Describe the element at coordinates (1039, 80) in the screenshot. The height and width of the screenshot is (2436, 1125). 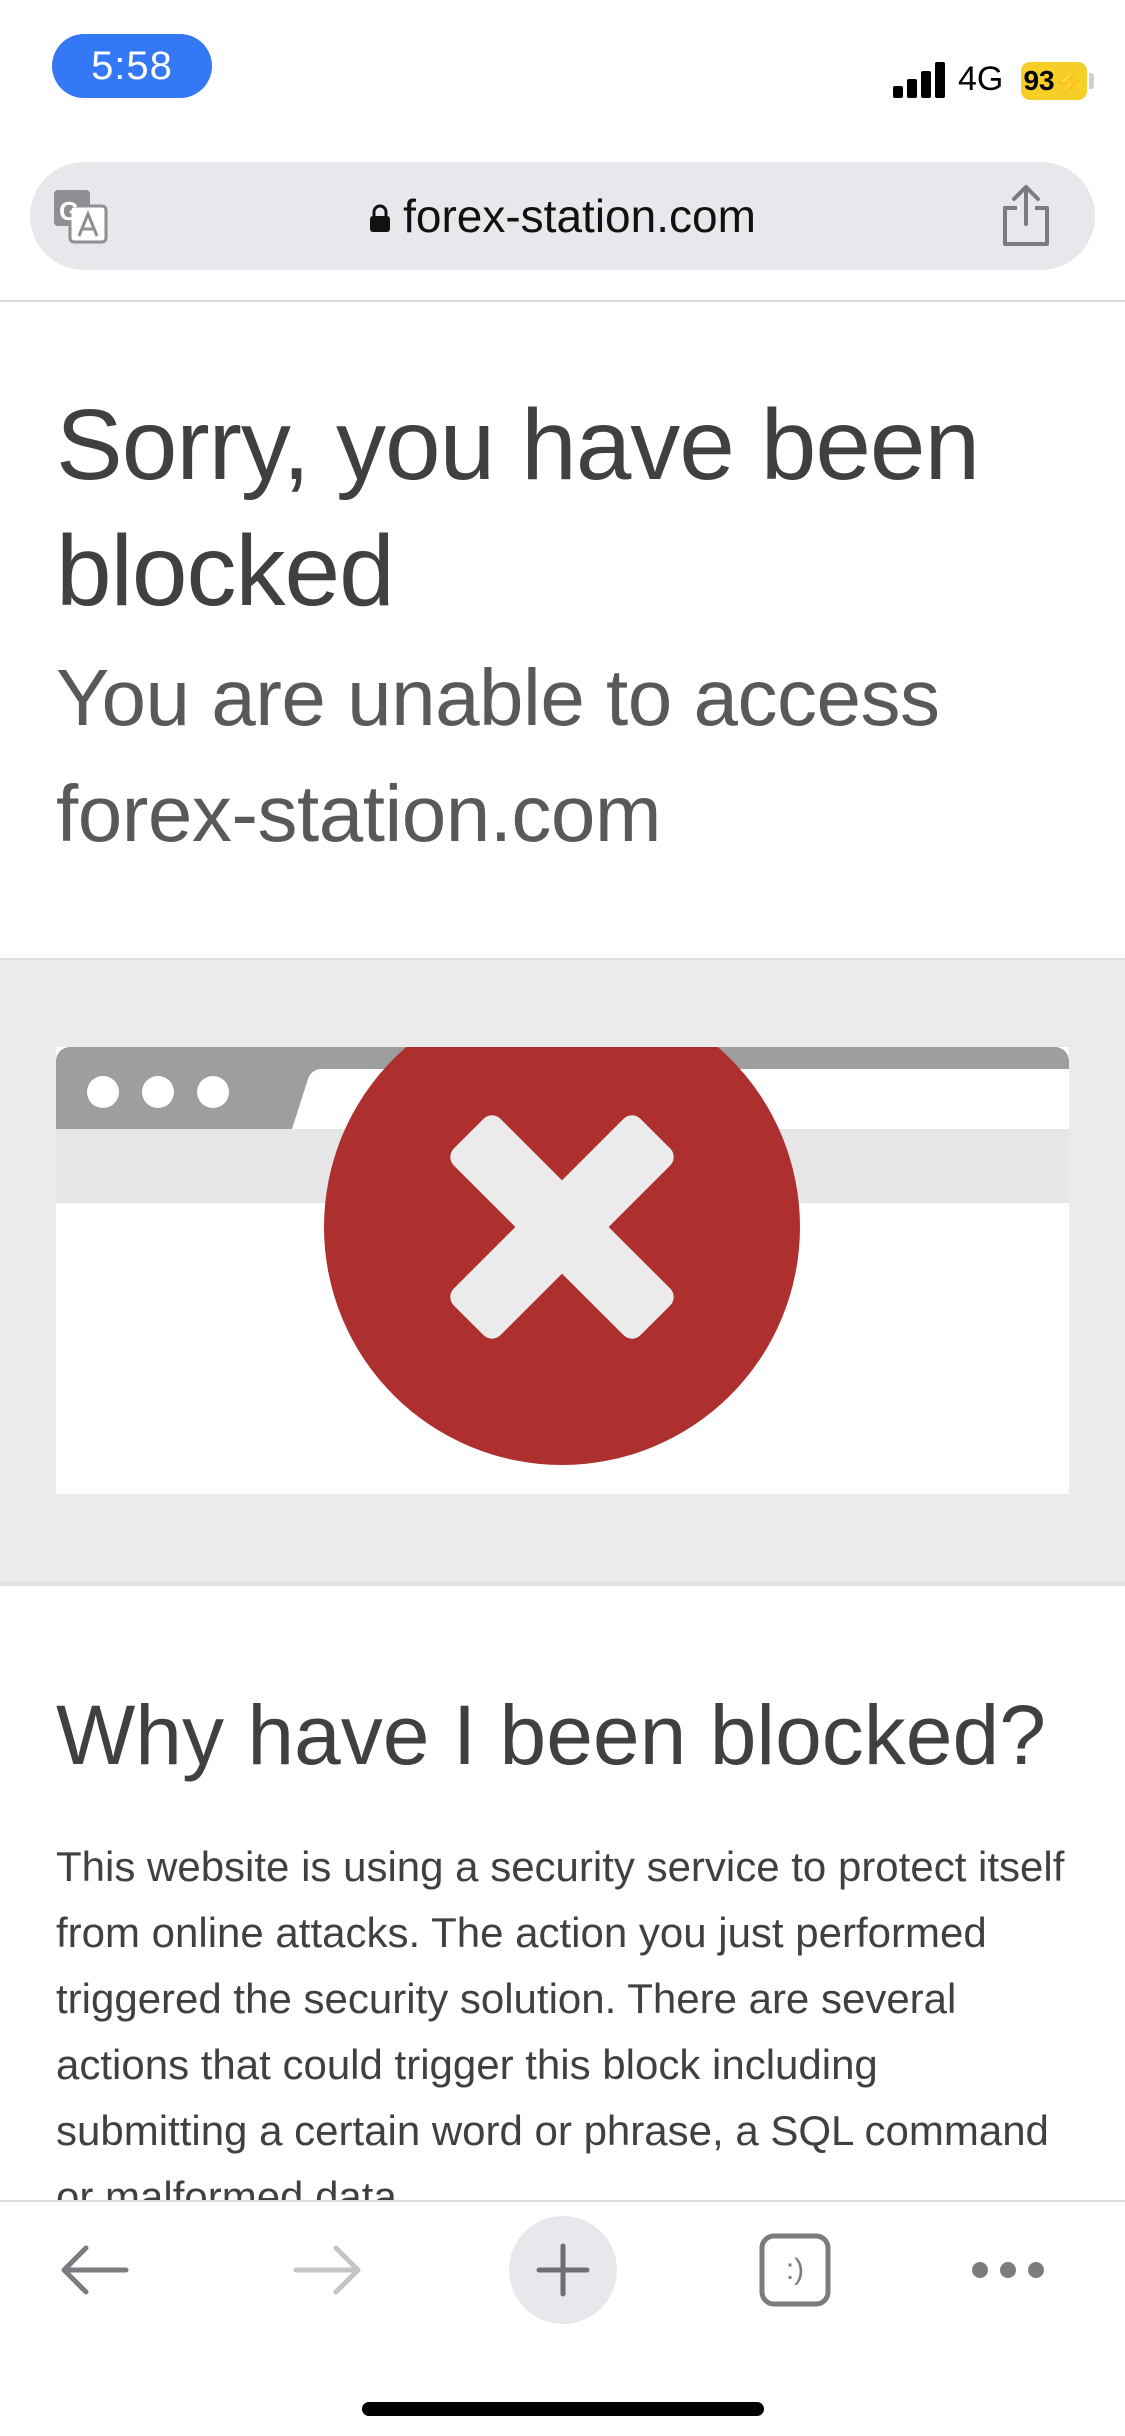
I see `battery-level: 93` at that location.